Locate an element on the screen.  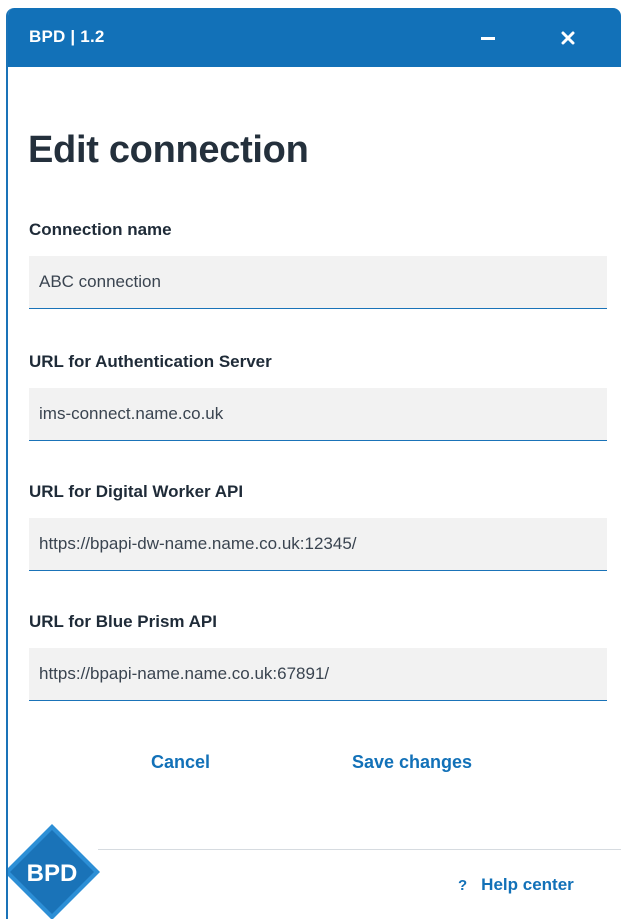
title-bar: BPD | 1.2 is located at coordinates (314, 37).